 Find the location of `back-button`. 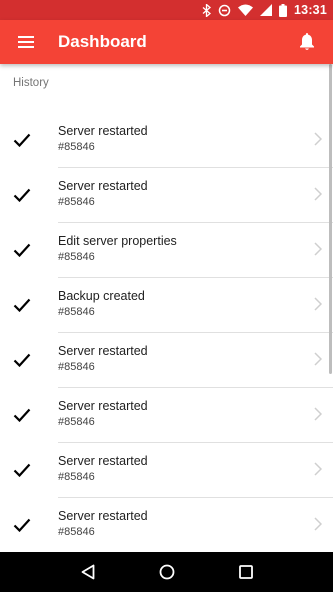

back-button is located at coordinates (88, 572).